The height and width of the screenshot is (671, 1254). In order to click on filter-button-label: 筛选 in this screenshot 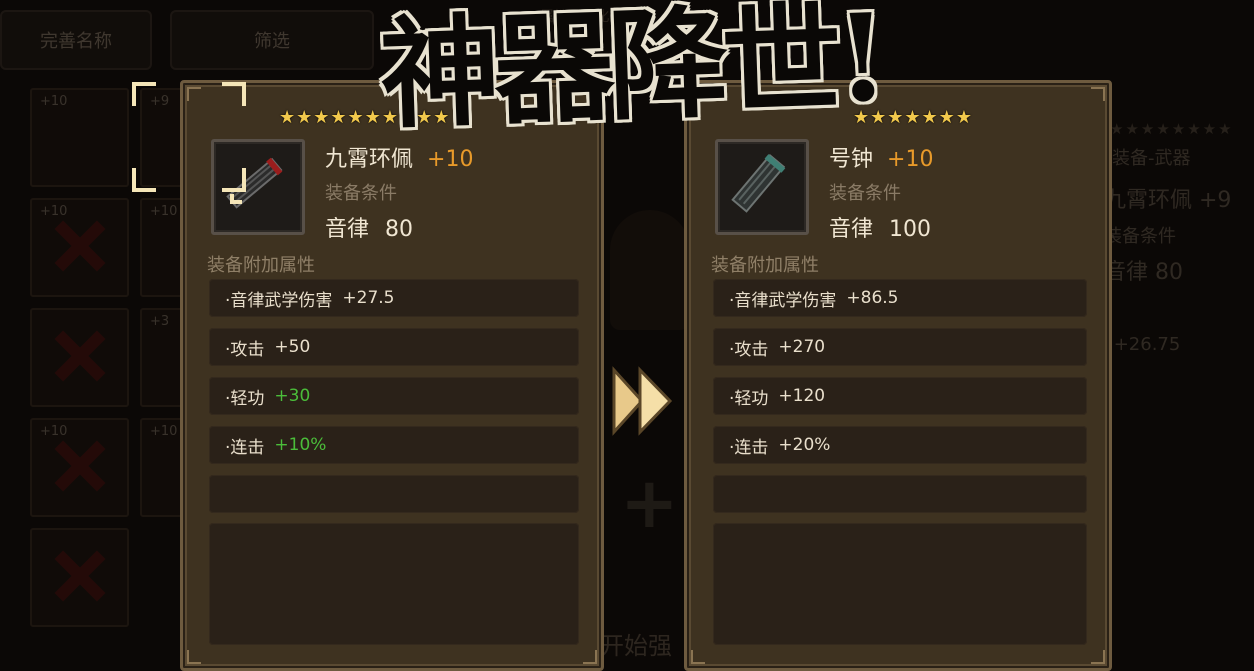, I will do `click(272, 41)`.